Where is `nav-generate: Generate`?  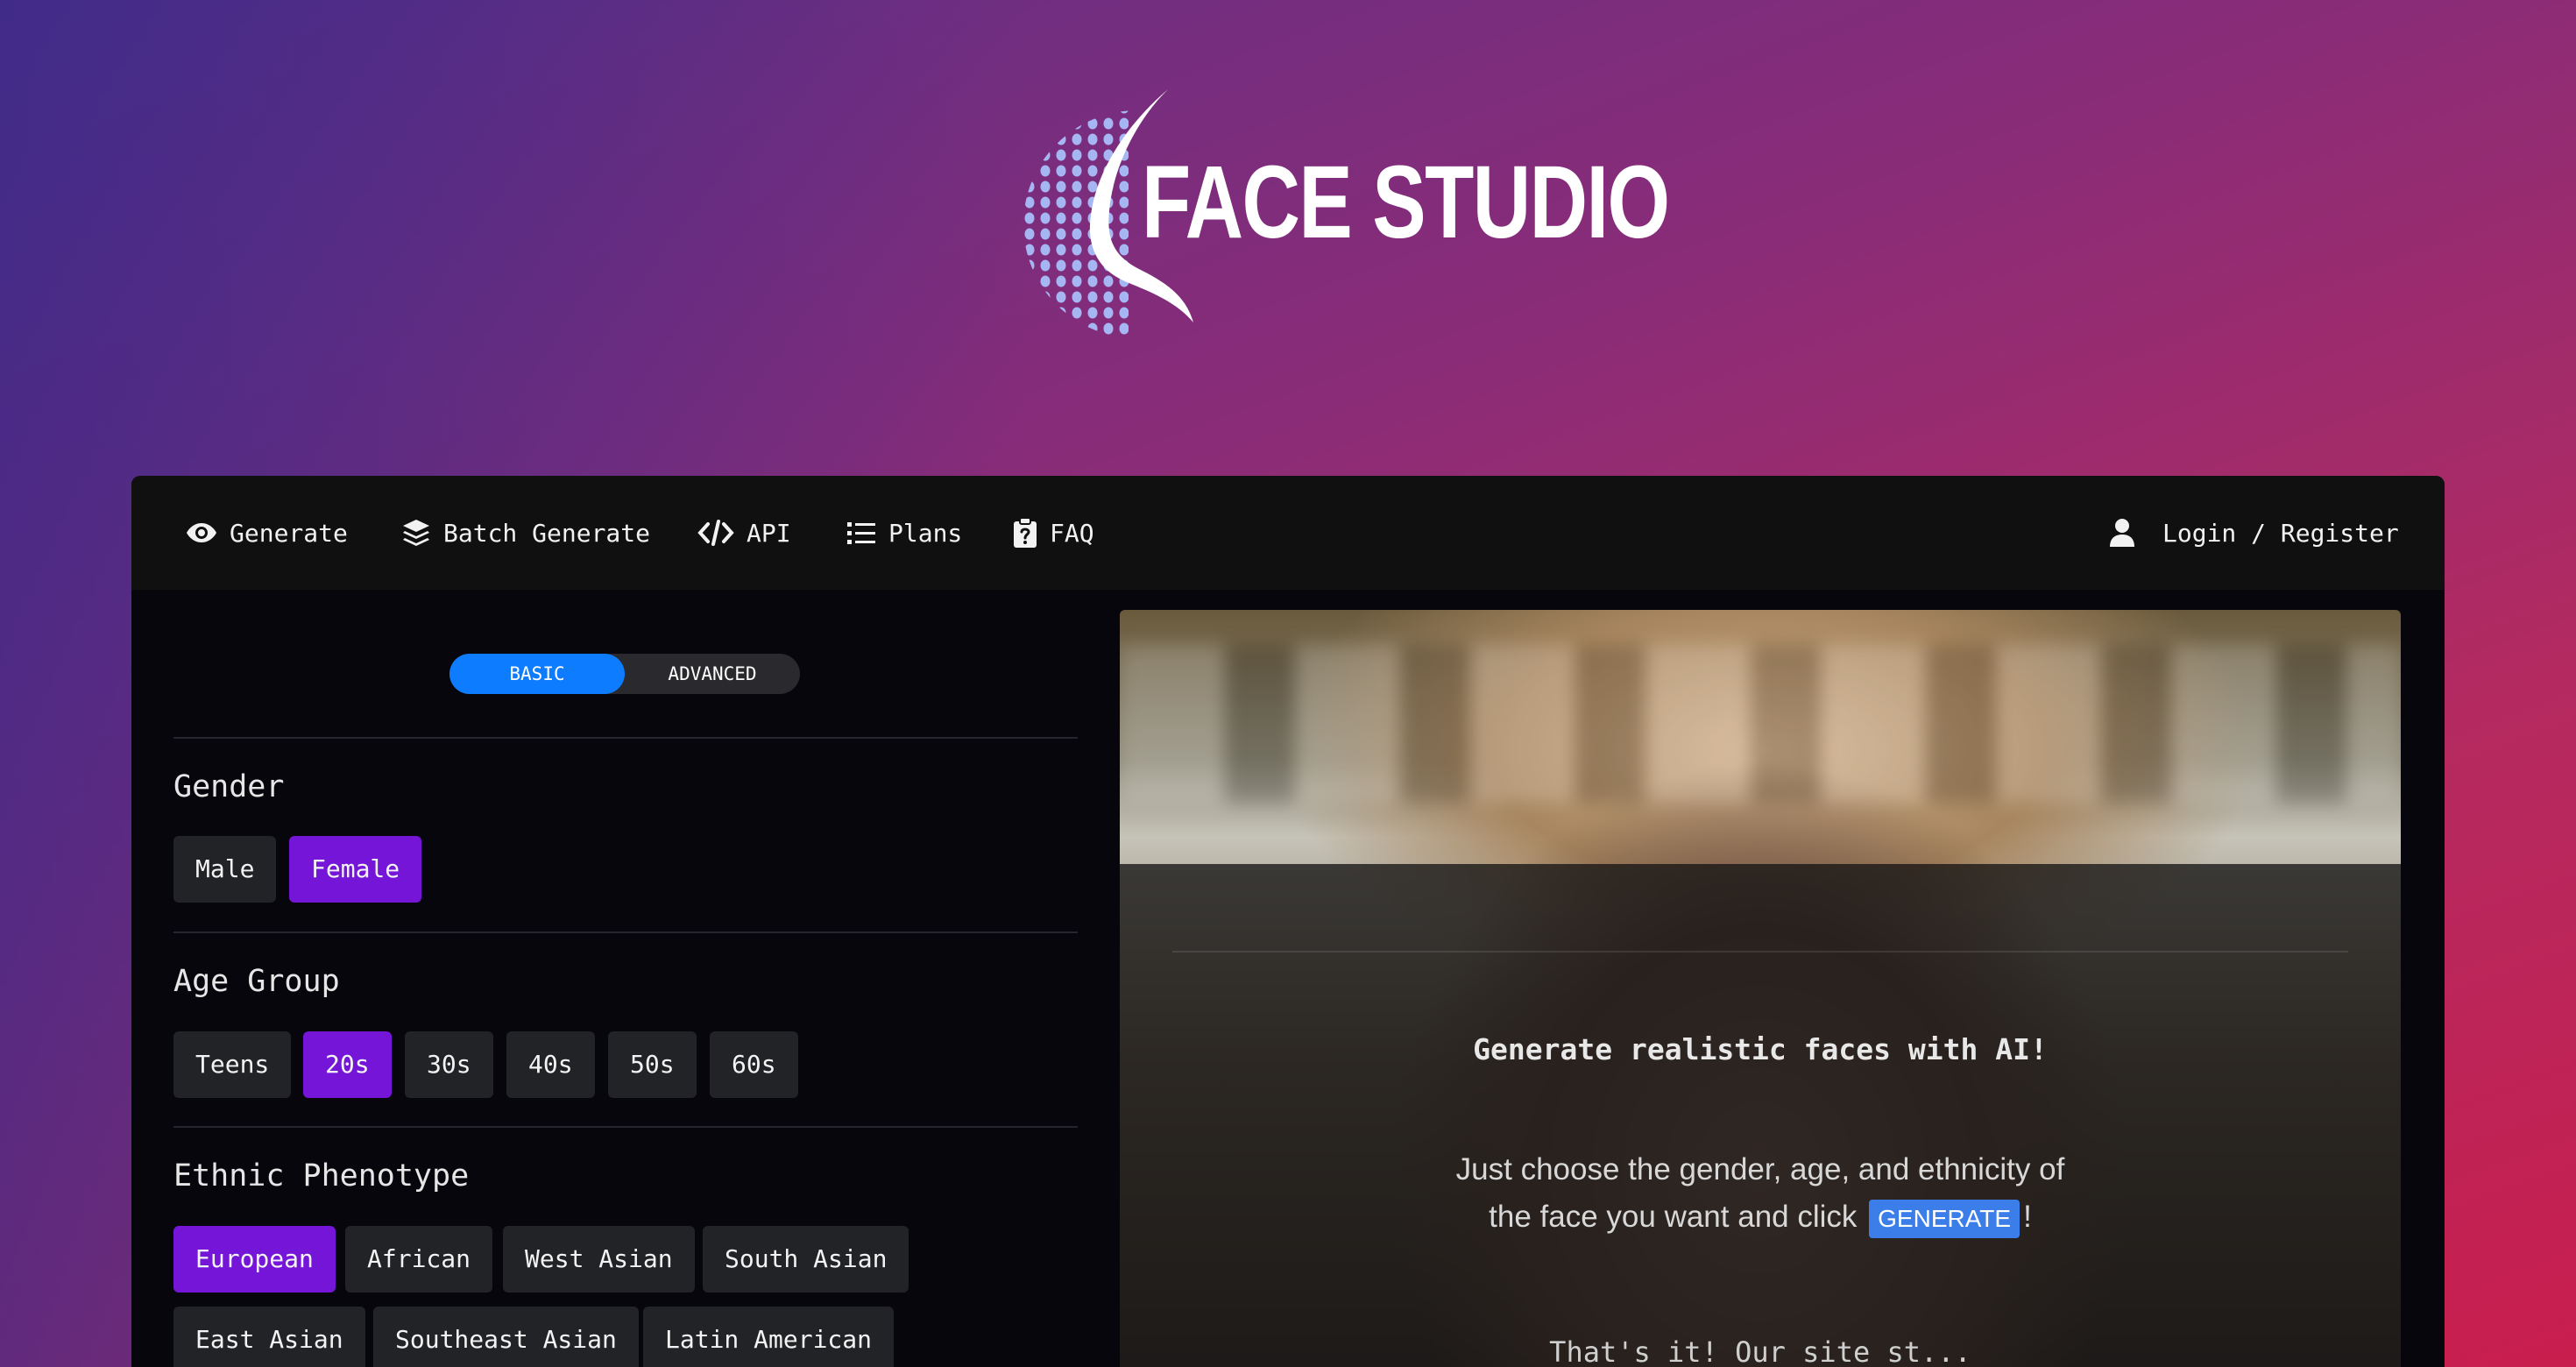
nav-generate: Generate is located at coordinates (267, 533).